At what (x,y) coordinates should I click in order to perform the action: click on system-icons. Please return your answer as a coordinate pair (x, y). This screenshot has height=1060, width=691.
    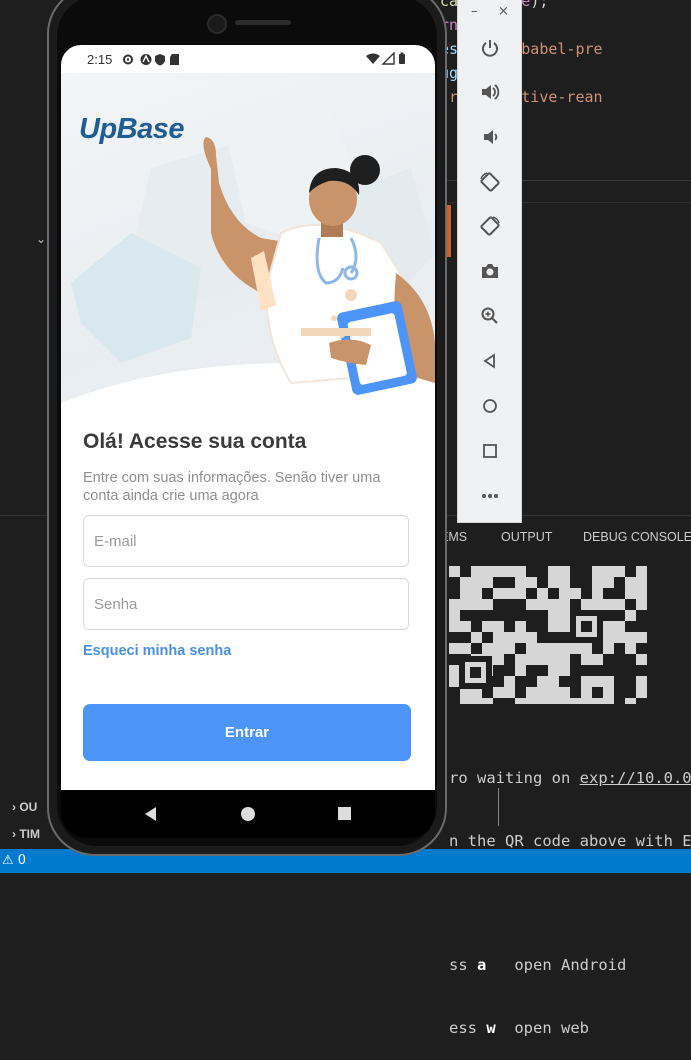
    Looking at the image, I should click on (385, 58).